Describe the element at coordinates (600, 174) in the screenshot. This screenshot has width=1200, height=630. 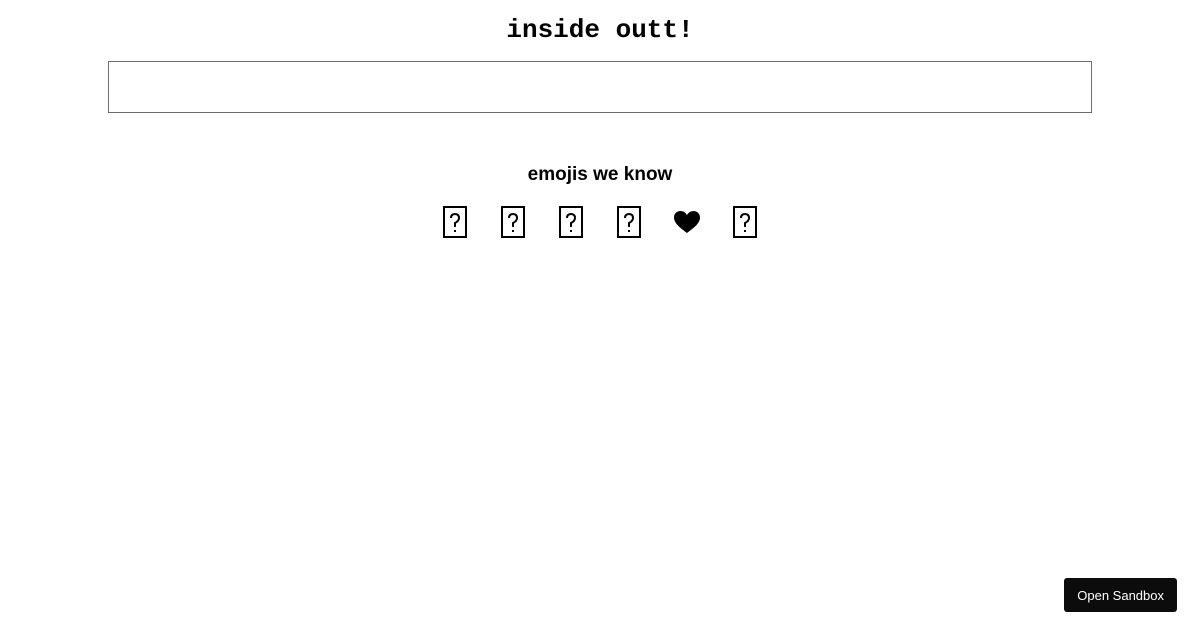
I see `emojis-heading: emojis we know` at that location.